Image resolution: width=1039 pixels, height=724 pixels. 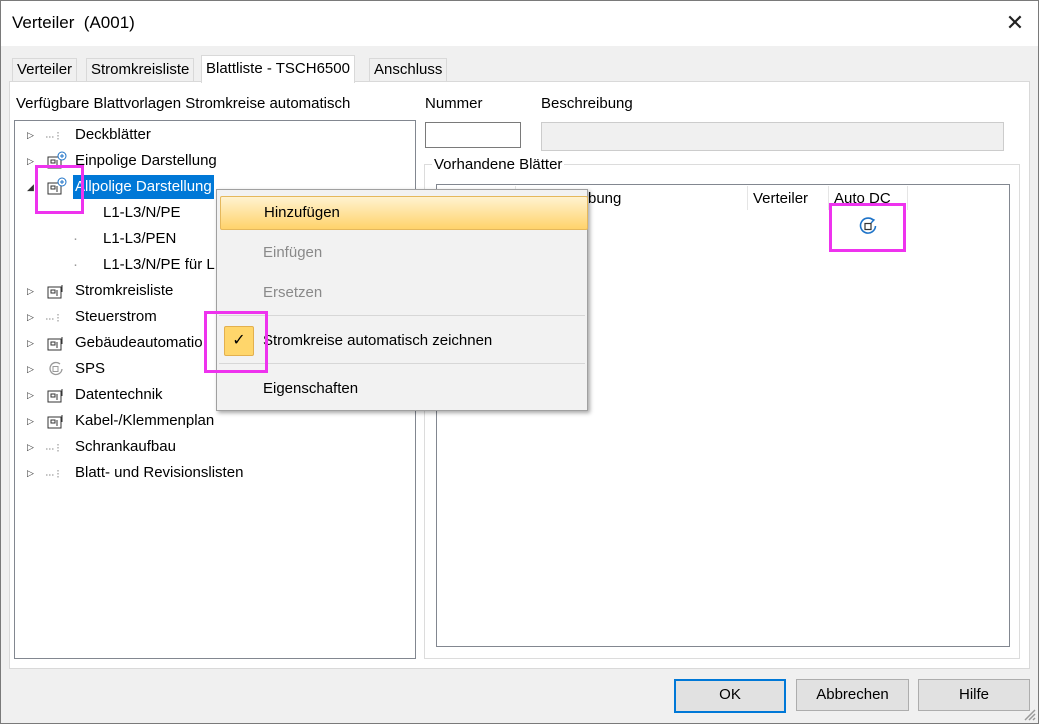 I want to click on tree-item-label: SPS, so click(x=90, y=368).